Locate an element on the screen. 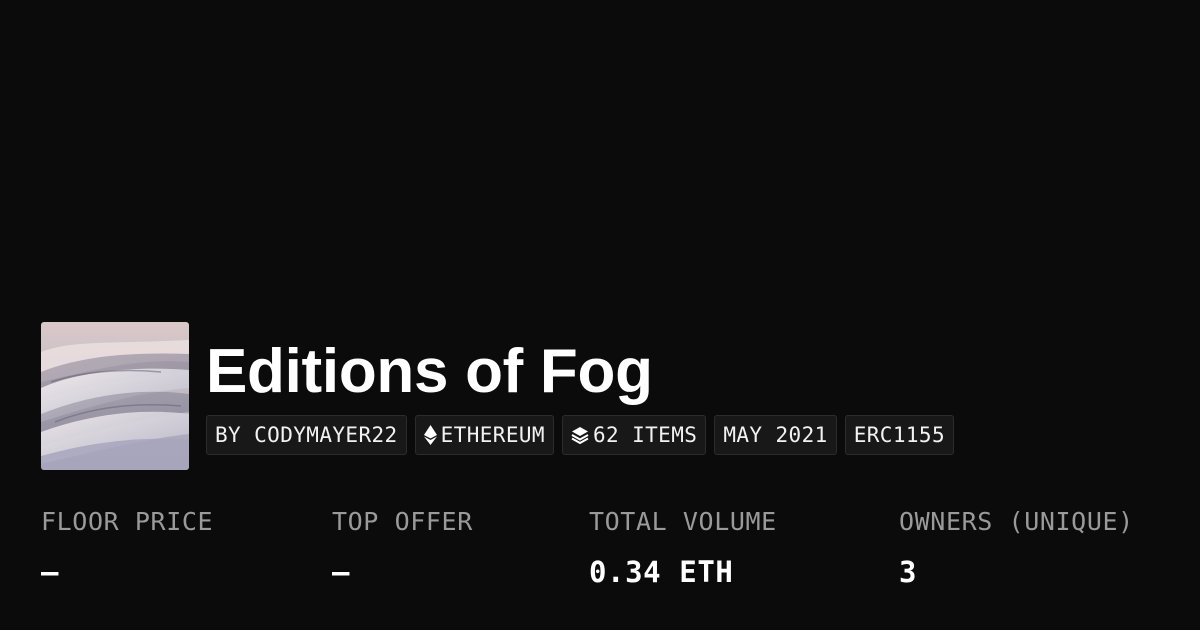 Image resolution: width=1200 pixels, height=630 pixels. standard-chip: ERC1155 is located at coordinates (899, 435).